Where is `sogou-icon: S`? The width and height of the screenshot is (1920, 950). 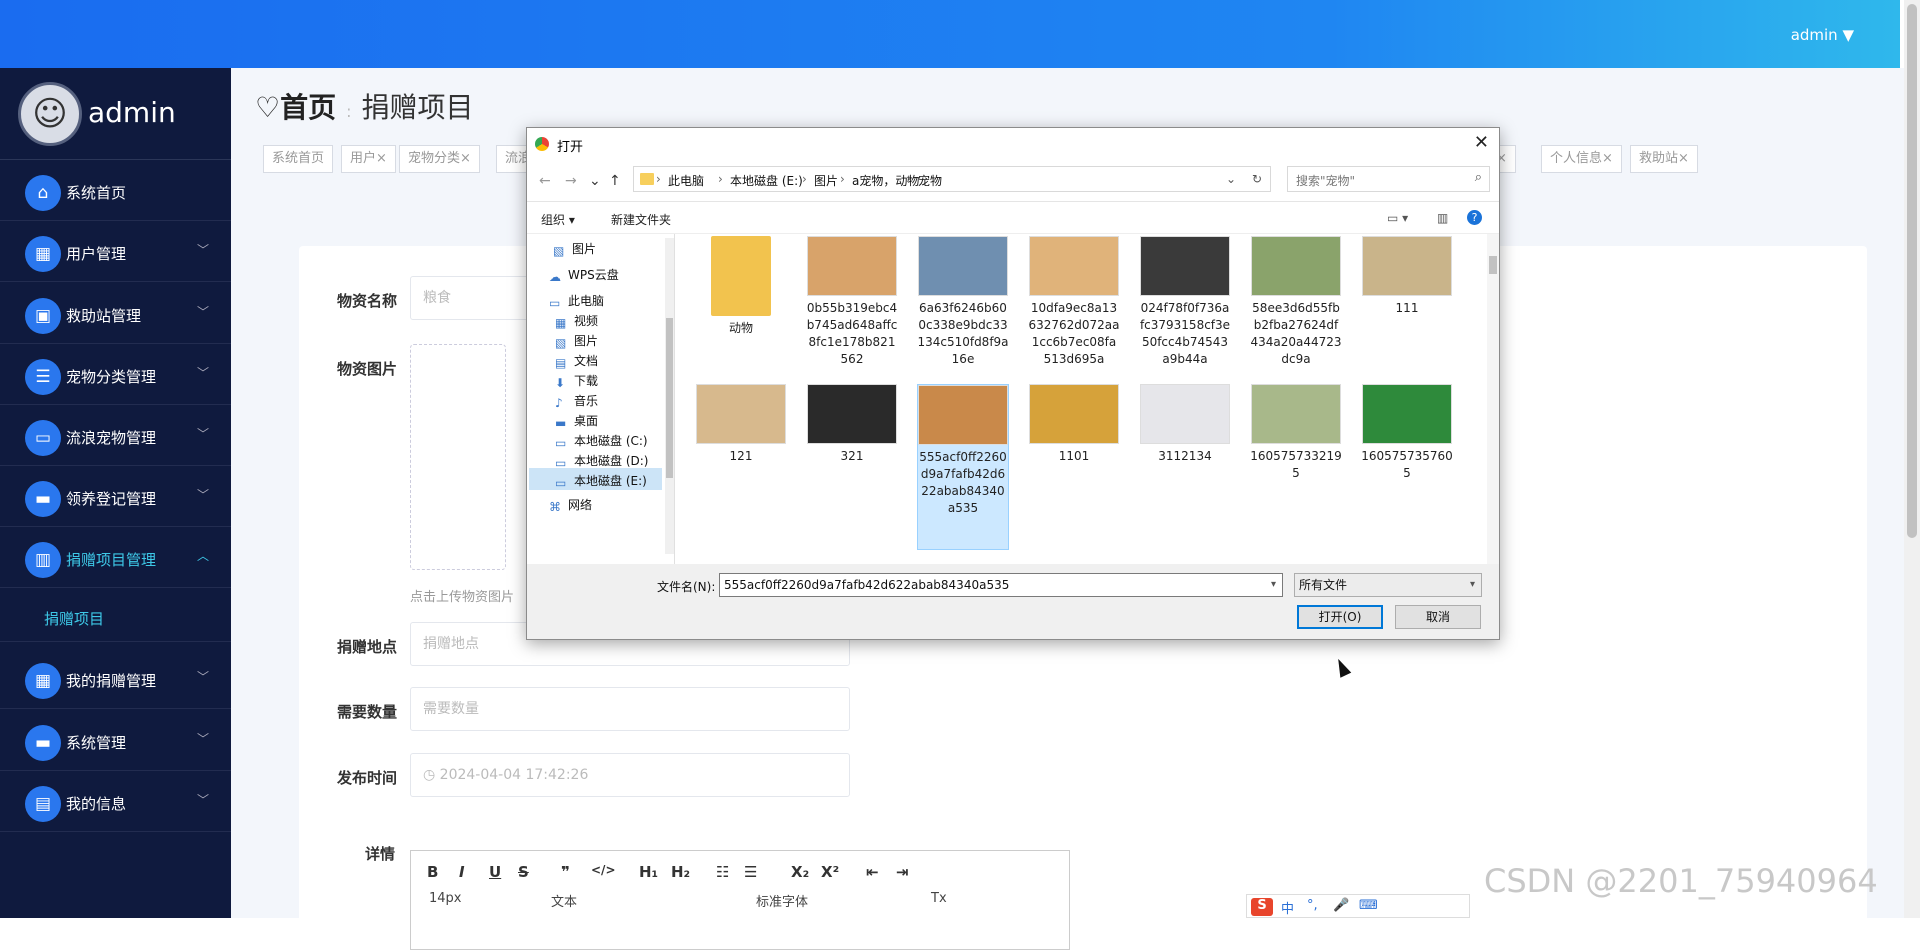 sogou-icon: S is located at coordinates (1262, 907).